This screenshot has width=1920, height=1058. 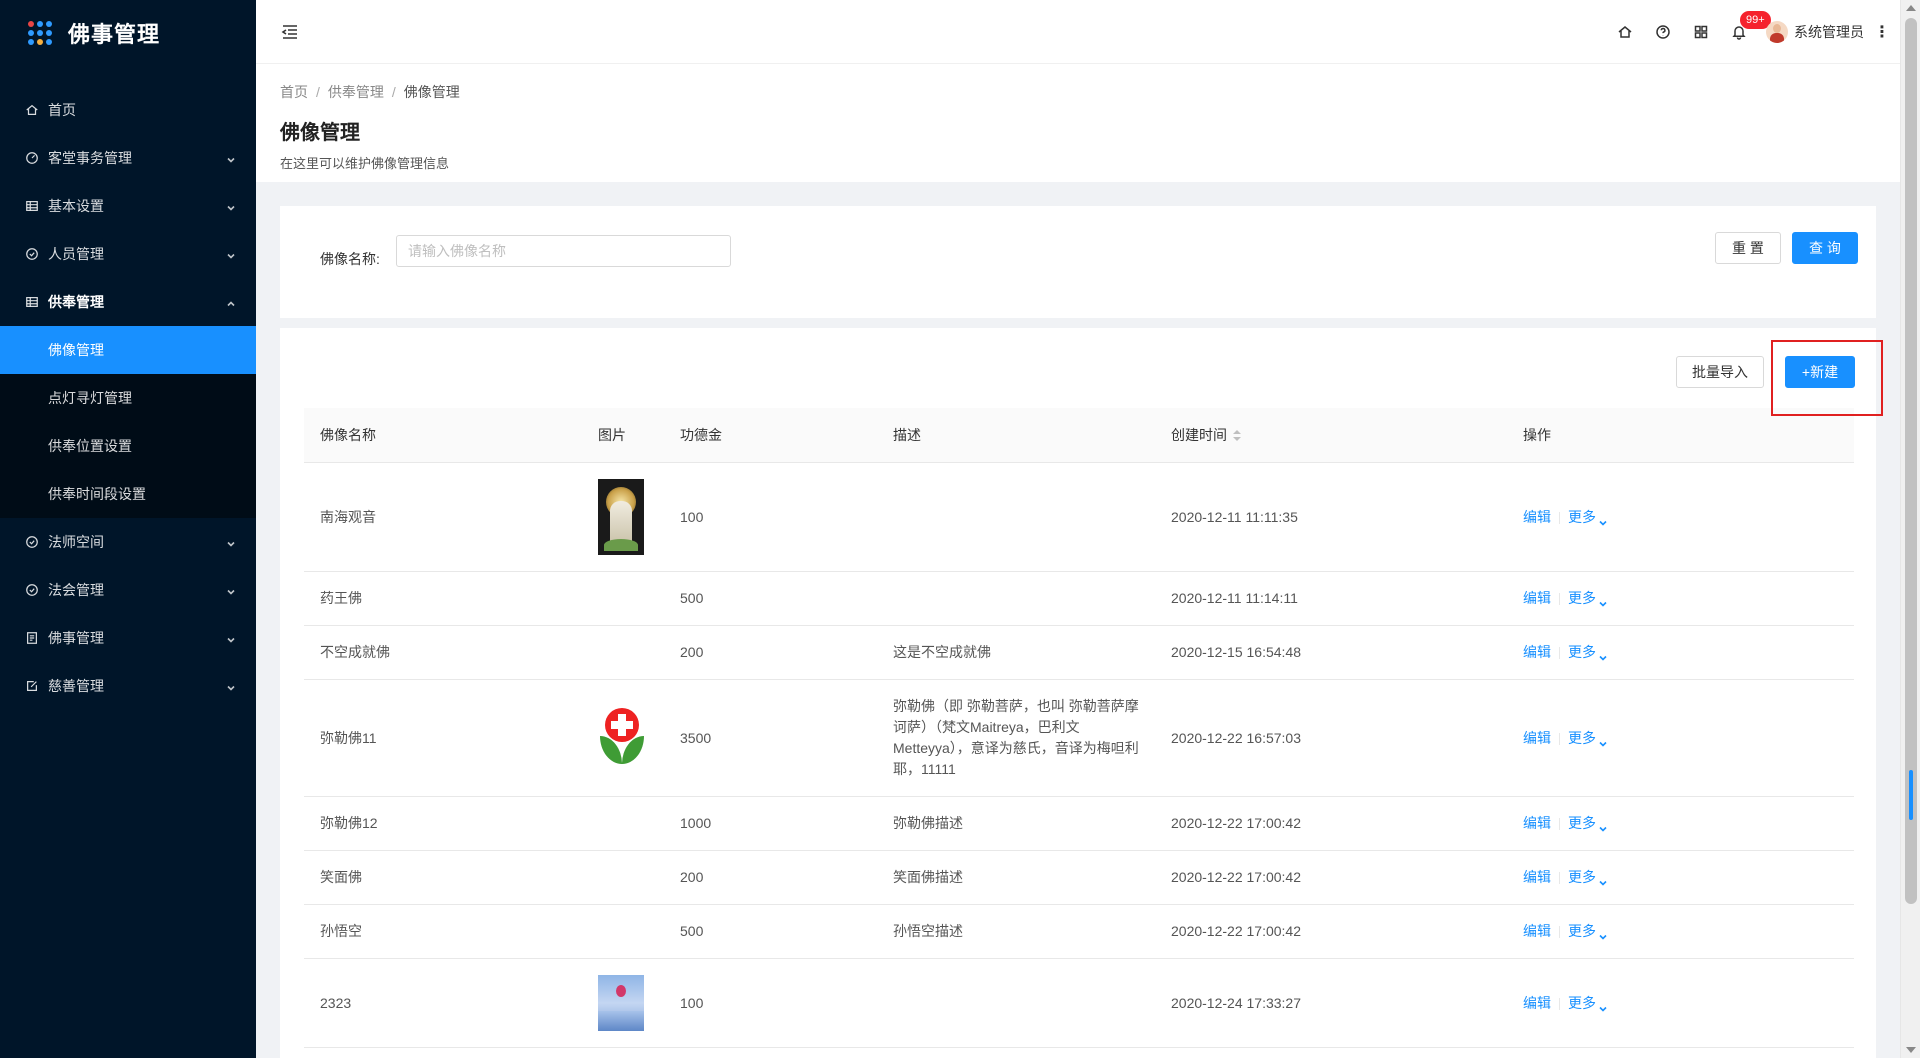 What do you see at coordinates (294, 92) in the screenshot?
I see `breadcrumb-home: 首页` at bounding box center [294, 92].